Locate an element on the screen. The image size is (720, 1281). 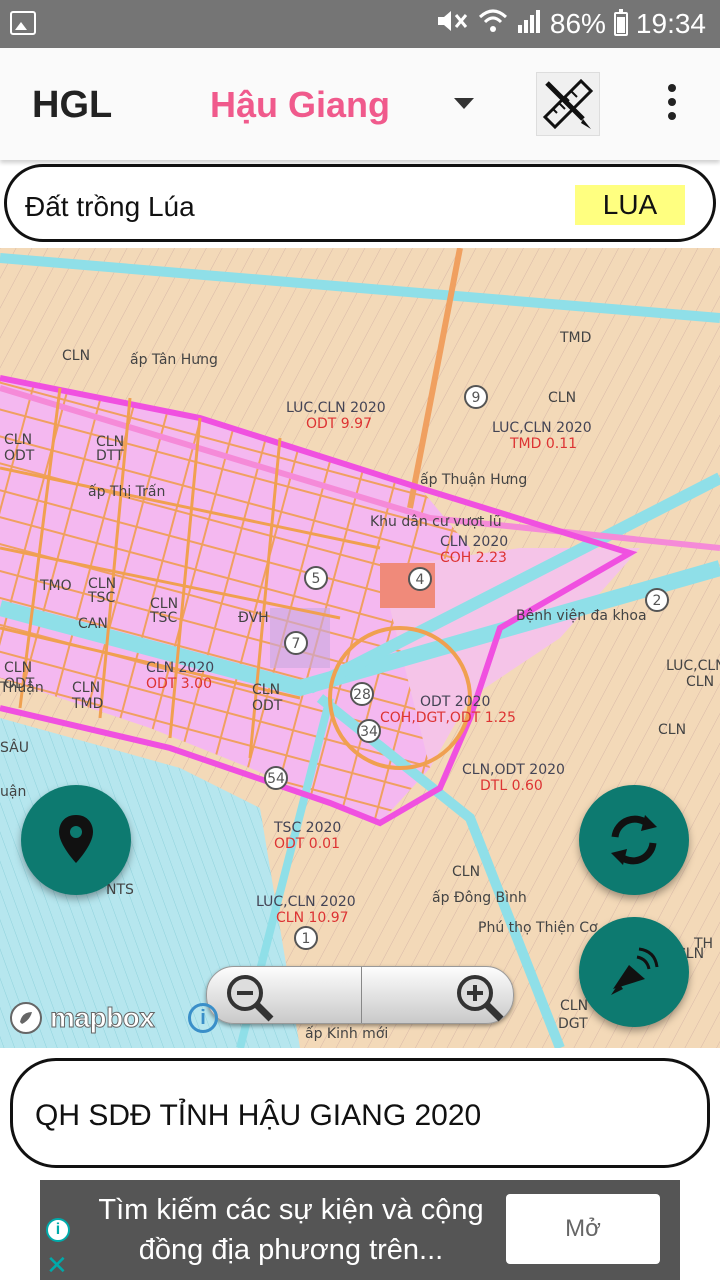
map-label: COH 2.23 is located at coordinates (473, 558).